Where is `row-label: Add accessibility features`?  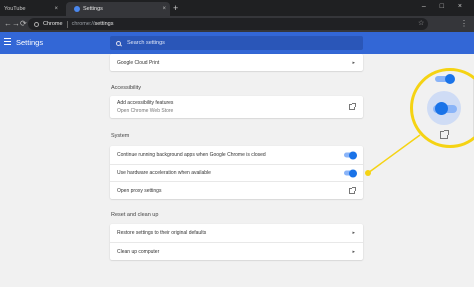 row-label: Add accessibility features is located at coordinates (145, 103).